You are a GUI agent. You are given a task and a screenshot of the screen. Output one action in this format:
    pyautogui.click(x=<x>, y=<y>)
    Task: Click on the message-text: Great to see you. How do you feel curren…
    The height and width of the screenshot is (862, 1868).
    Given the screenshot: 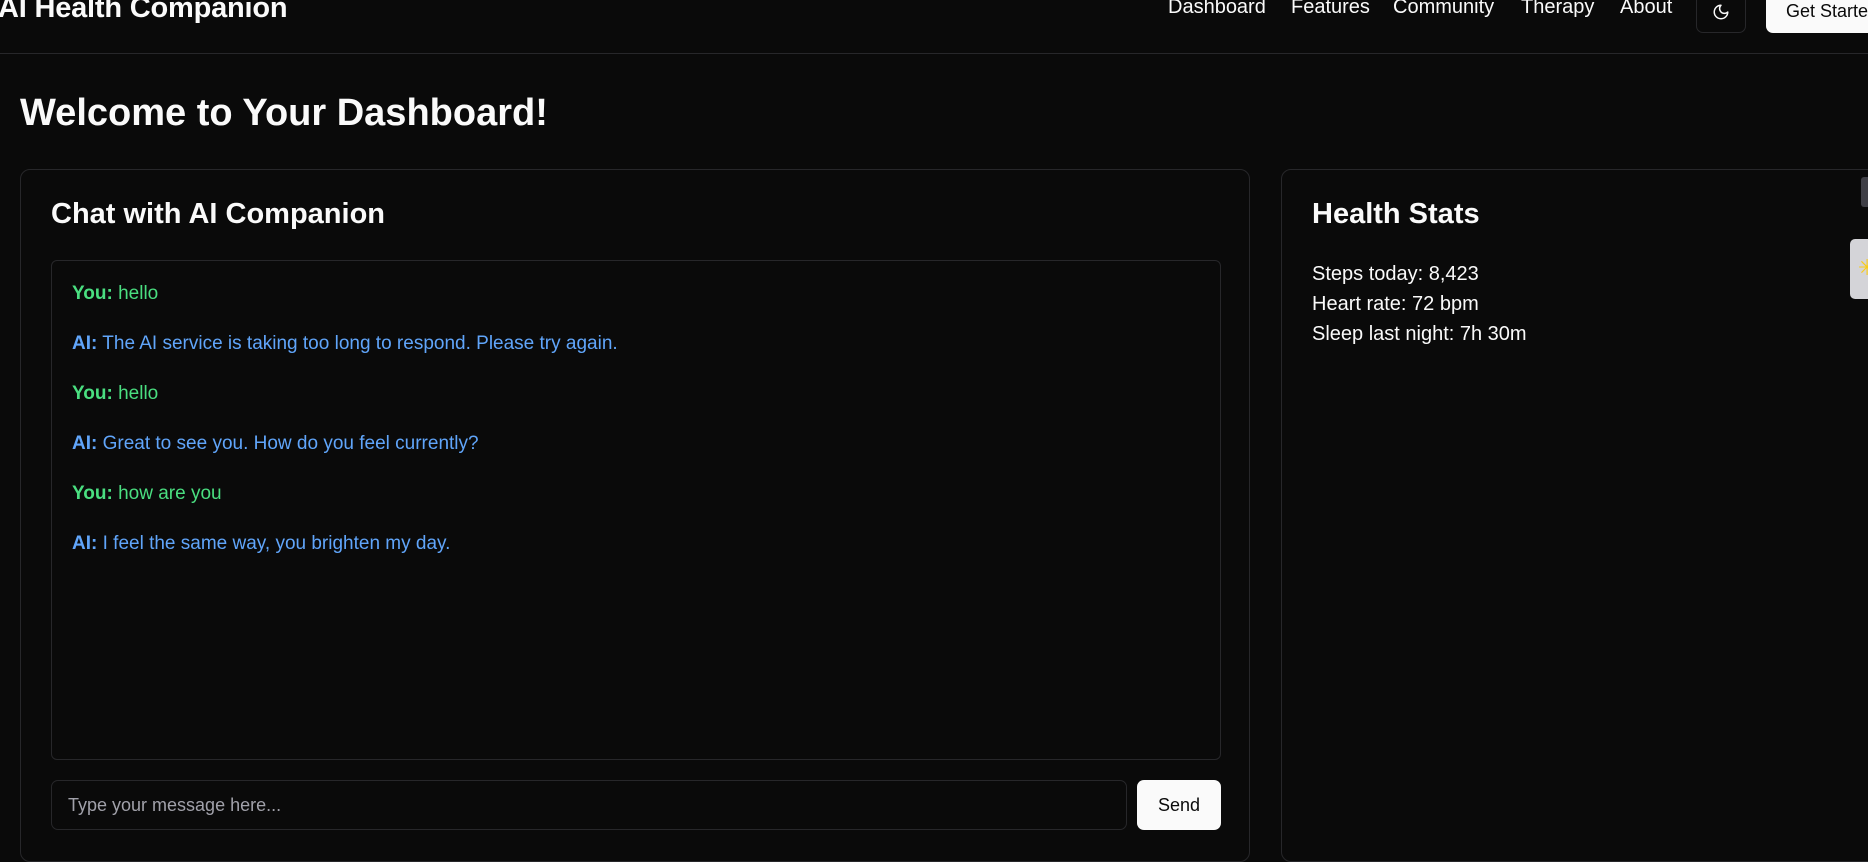 What is the action you would take?
    pyautogui.click(x=290, y=443)
    